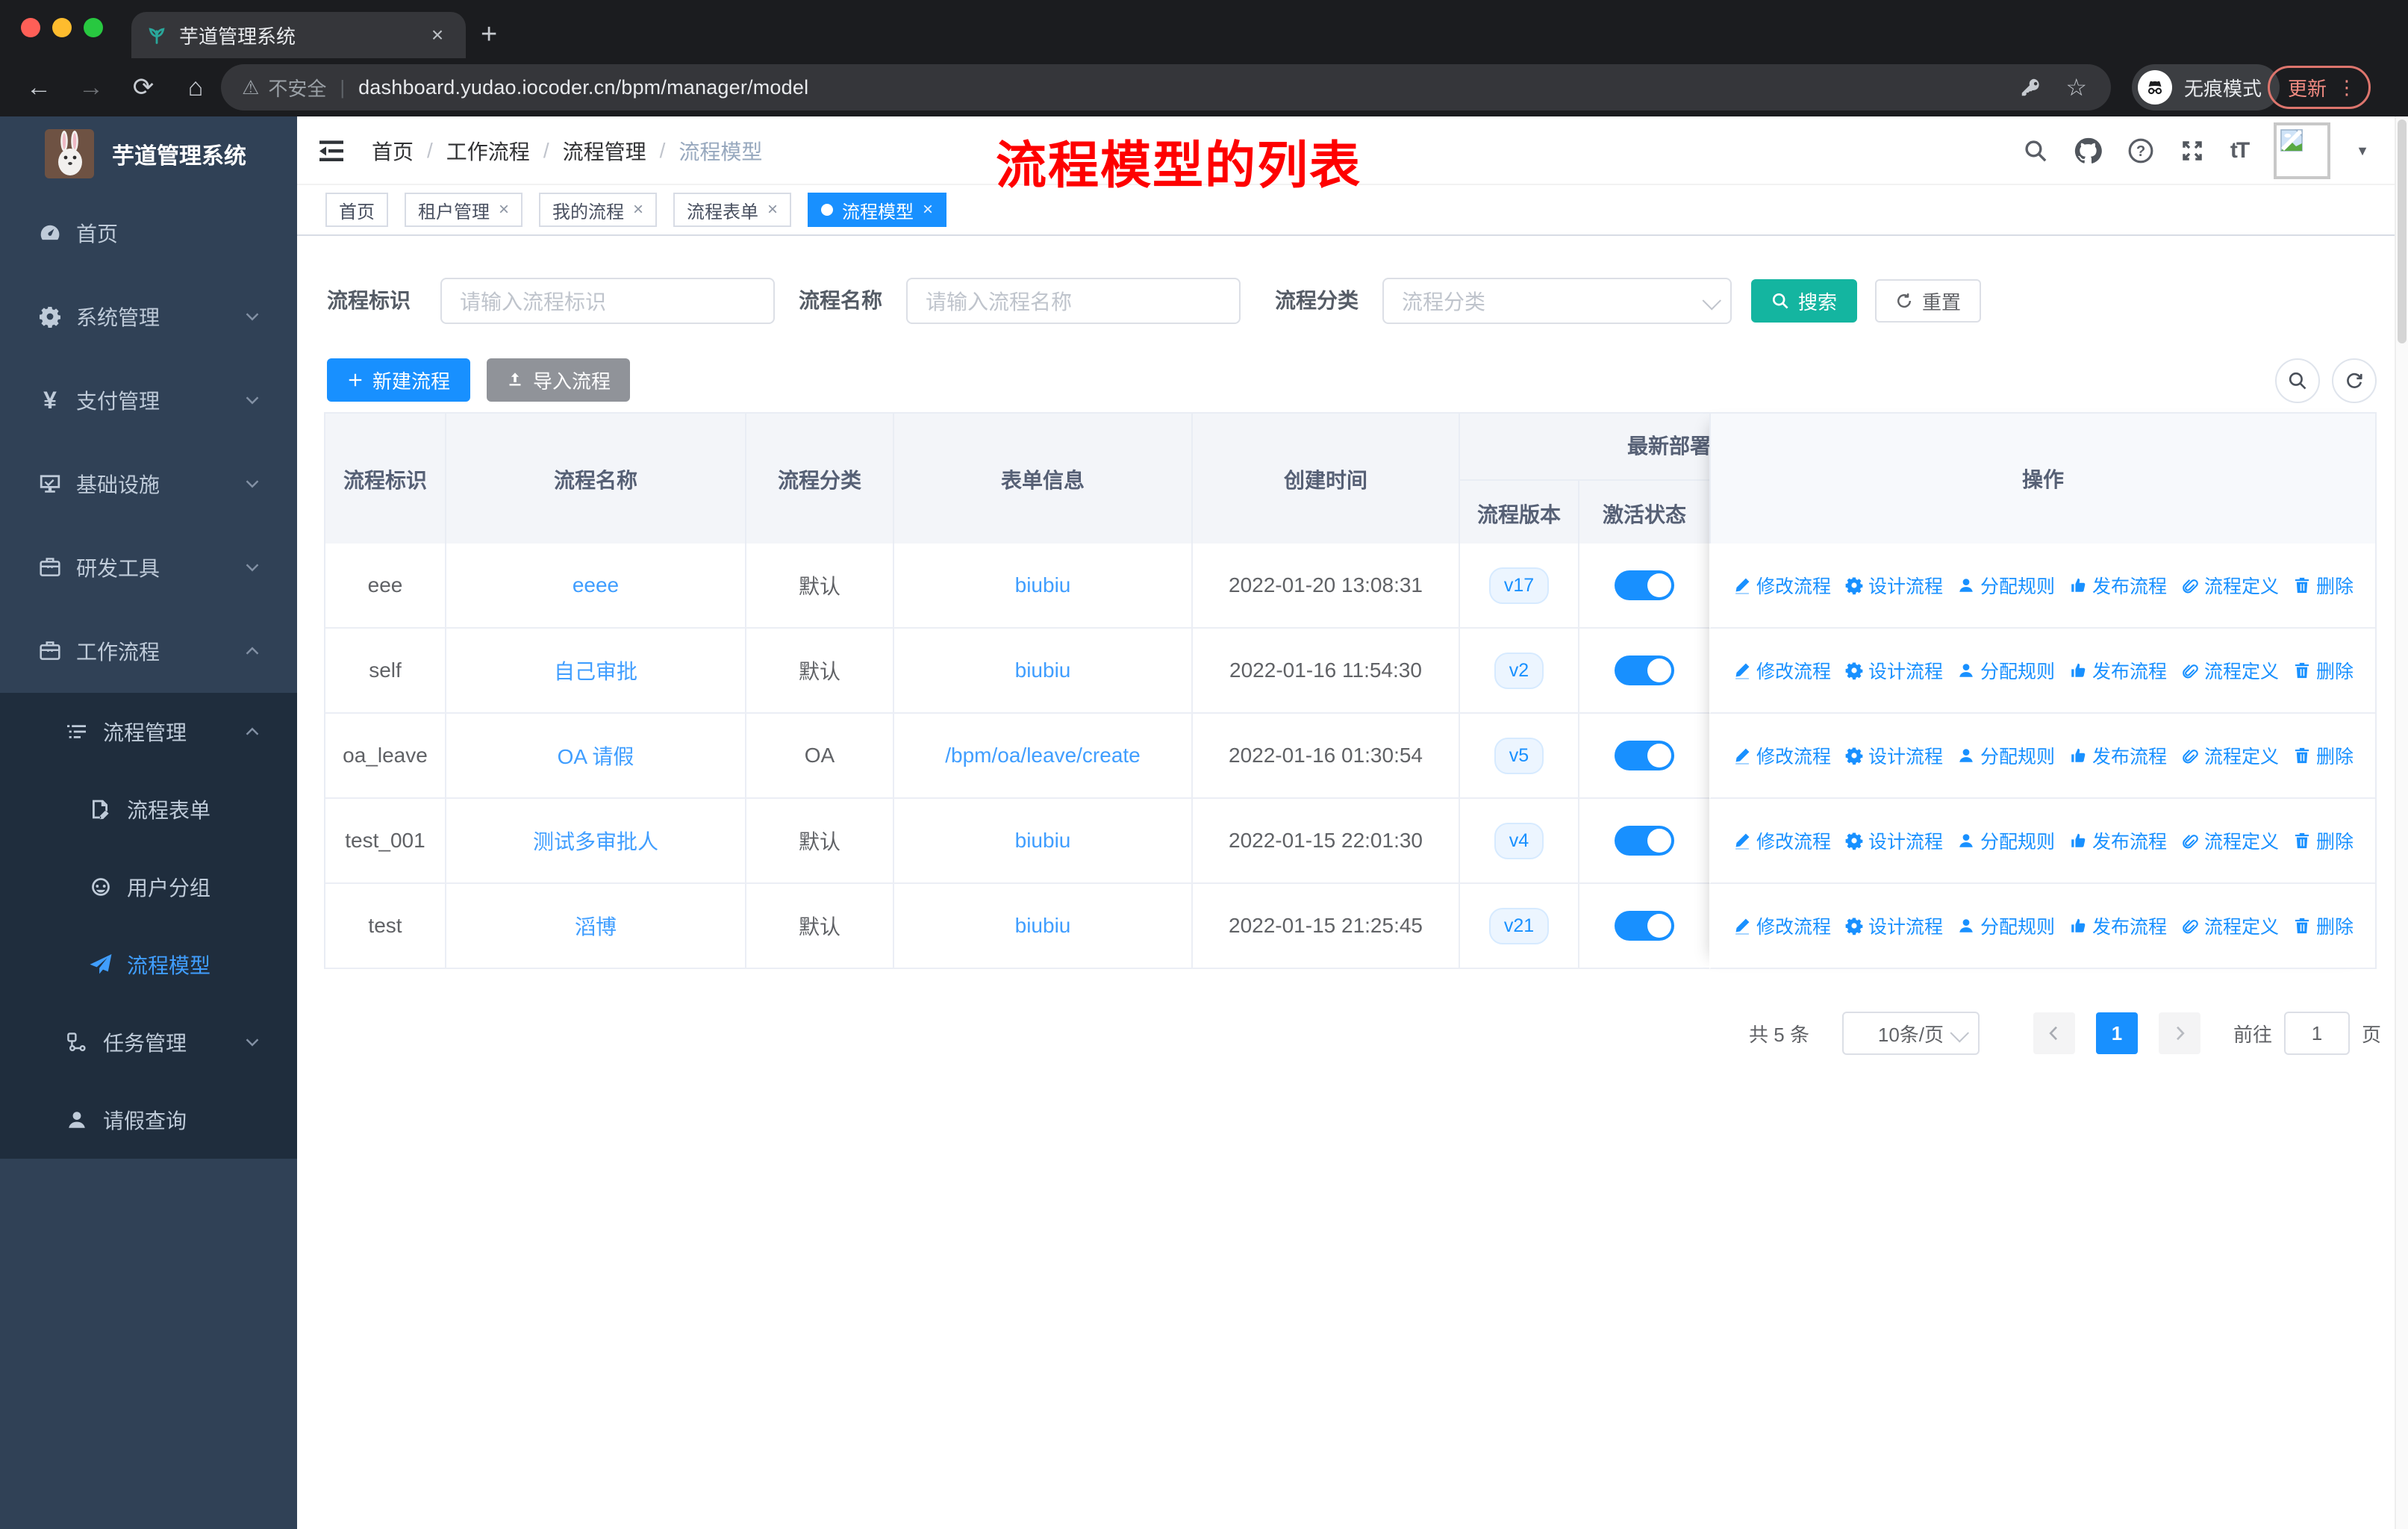  Describe the element at coordinates (1073, 301) in the screenshot. I see `filter-name-input: 请输入流程名称` at that location.